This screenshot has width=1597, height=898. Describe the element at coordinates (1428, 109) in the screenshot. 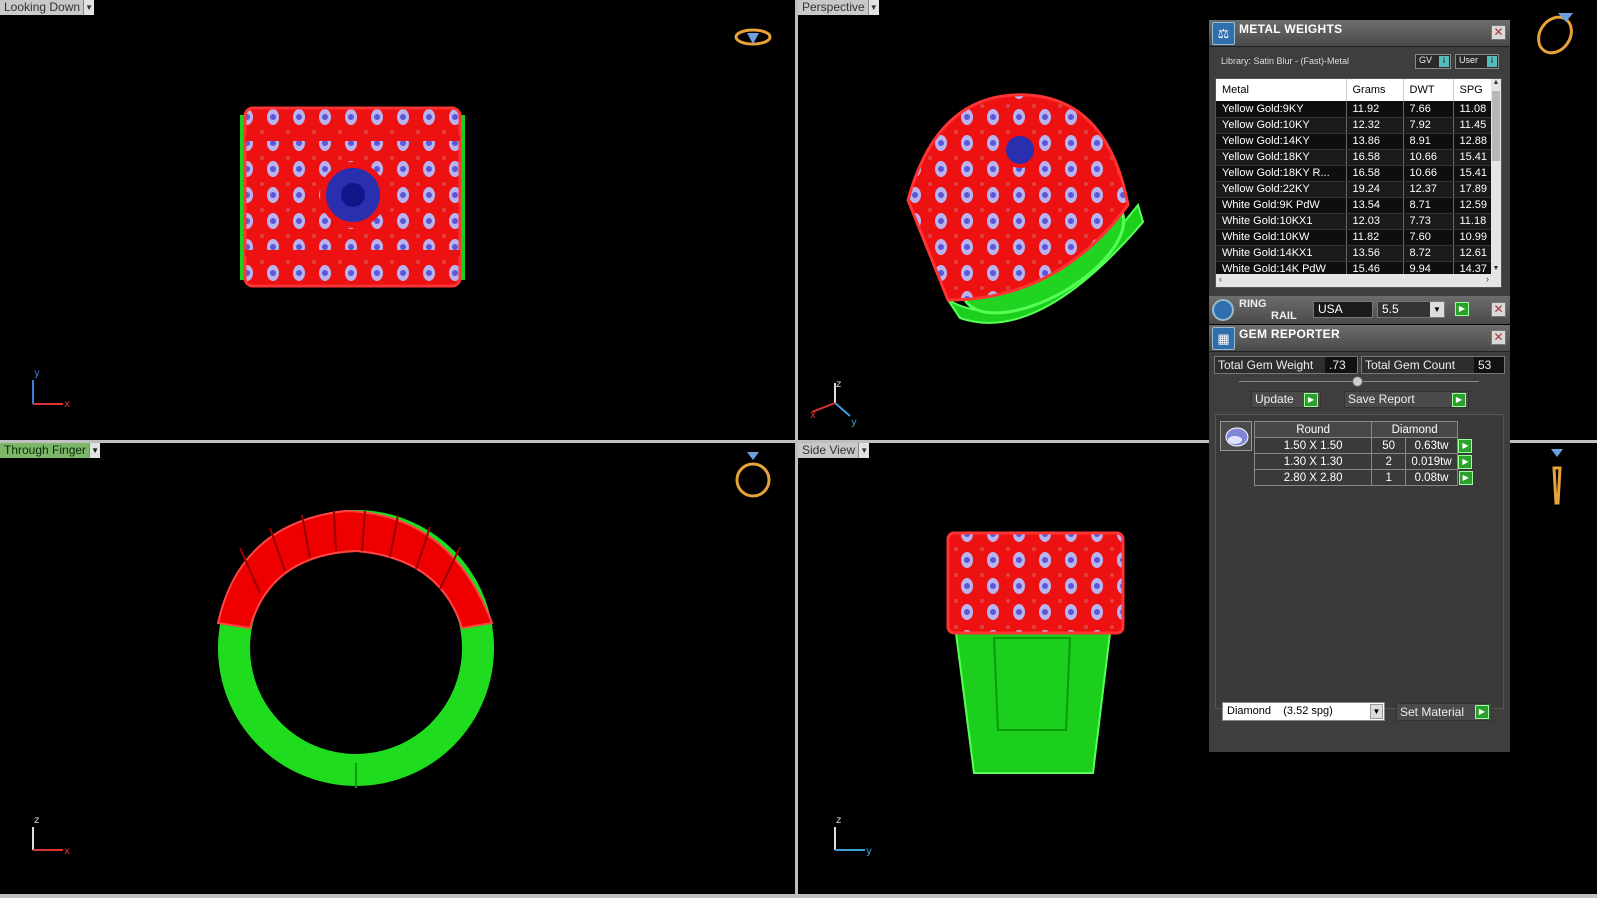

I see `table-cell: 7.66` at that location.